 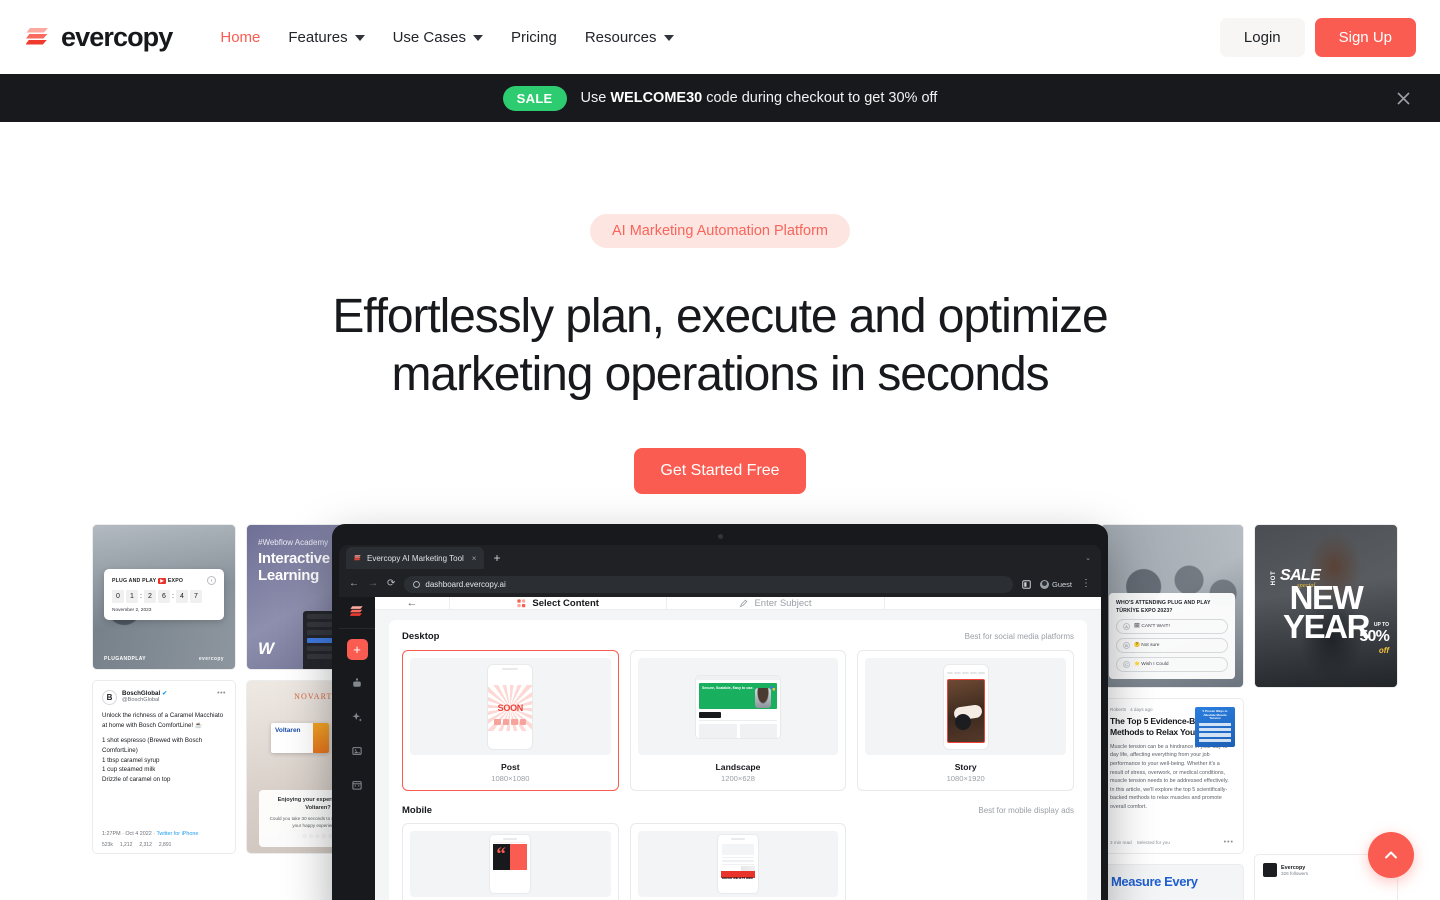 I want to click on poll-option: A 🗓 CAN'T WAIT!, so click(x=1172, y=627).